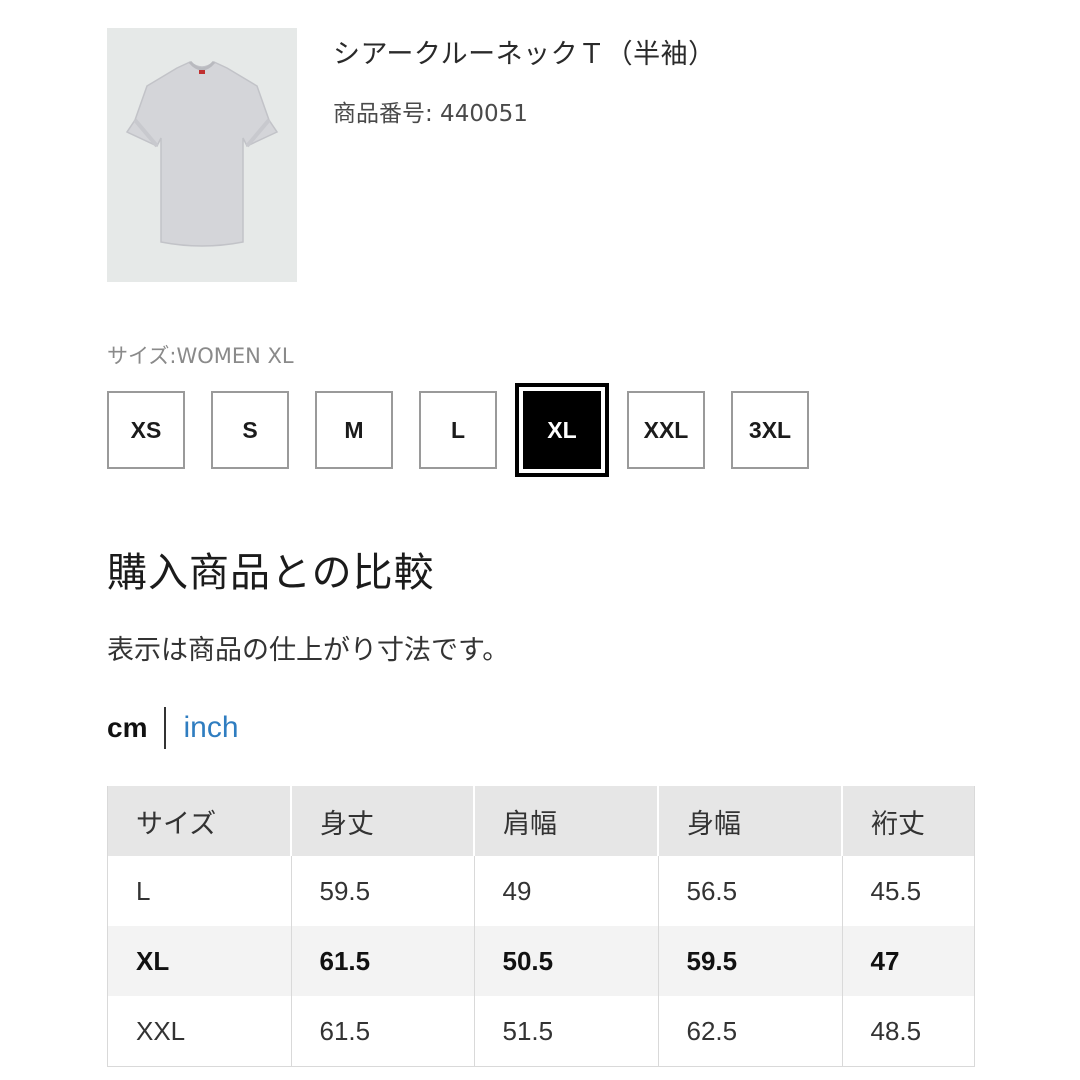 The image size is (1080, 1080). Describe the element at coordinates (173, 728) in the screenshot. I see `unit-toggle: cm inch` at that location.